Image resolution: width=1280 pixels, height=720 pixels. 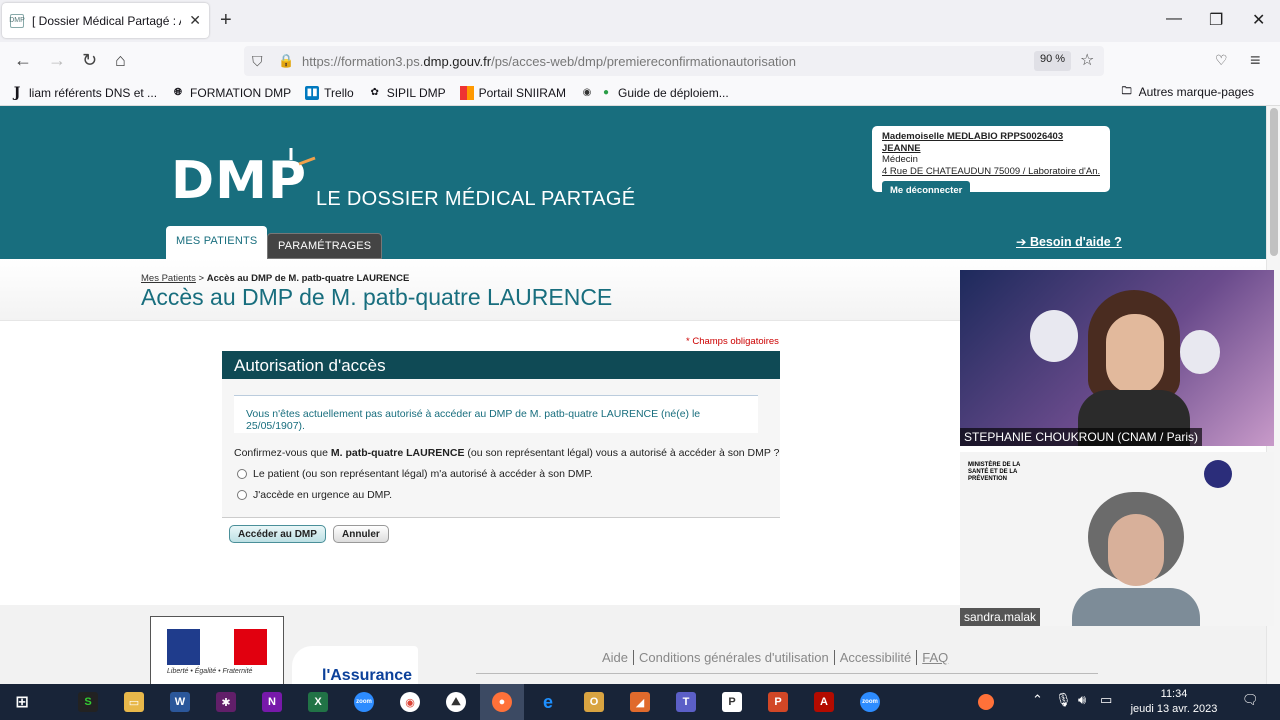 What do you see at coordinates (286, 61) in the screenshot?
I see `lock-icon: 🔒` at bounding box center [286, 61].